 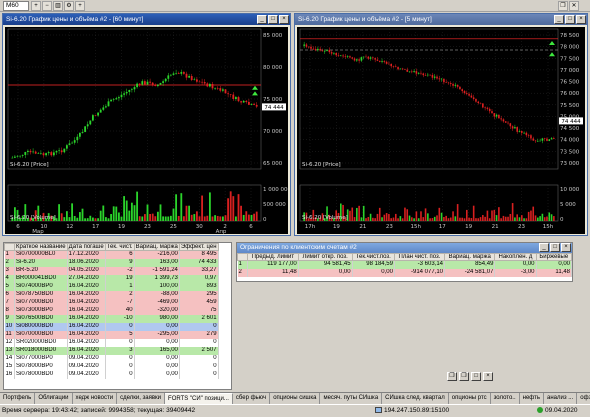 I want to click on column-header: Дата погаше, so click(x=86, y=247).